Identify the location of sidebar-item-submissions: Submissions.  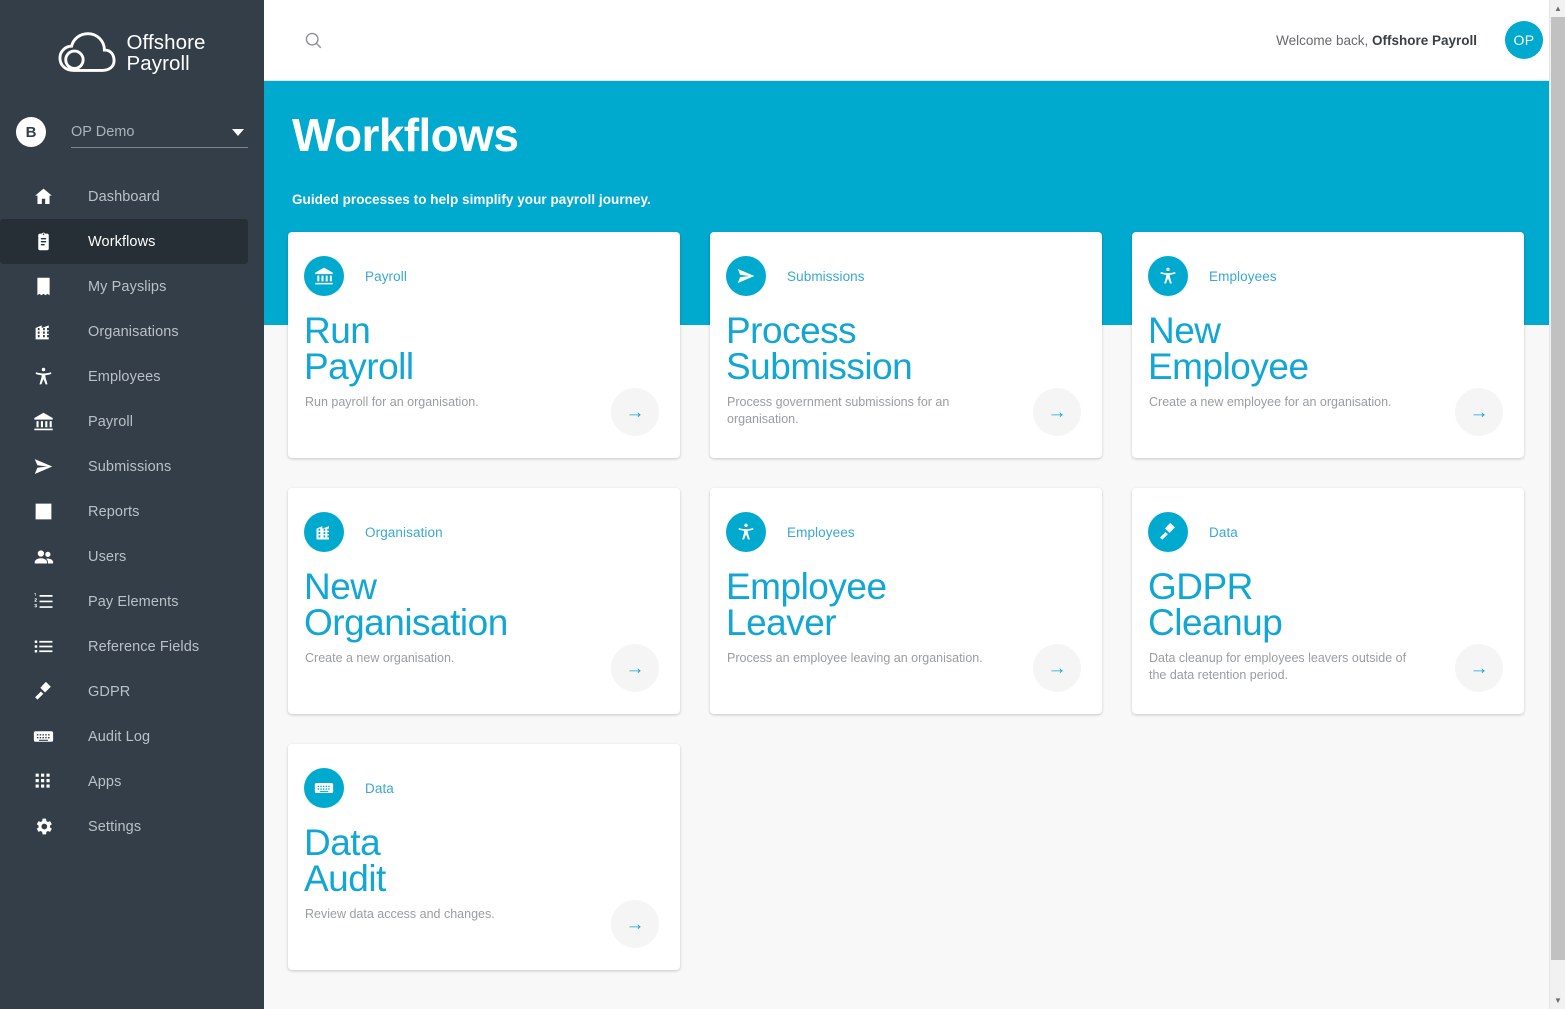
(124, 466).